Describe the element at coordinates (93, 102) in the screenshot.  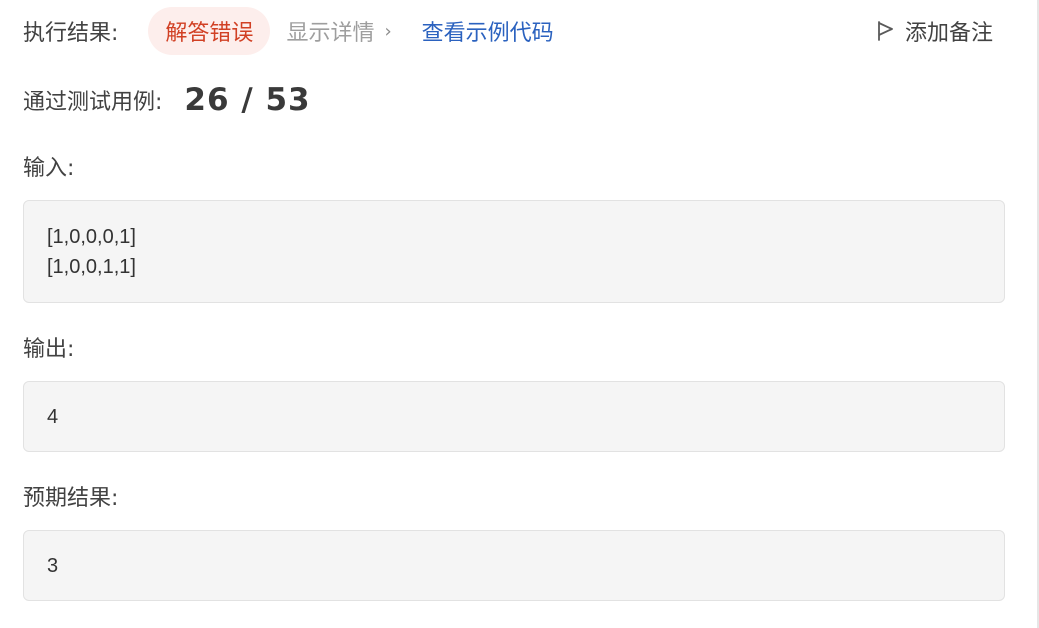
I see `pass-label: 通过测试用例:` at that location.